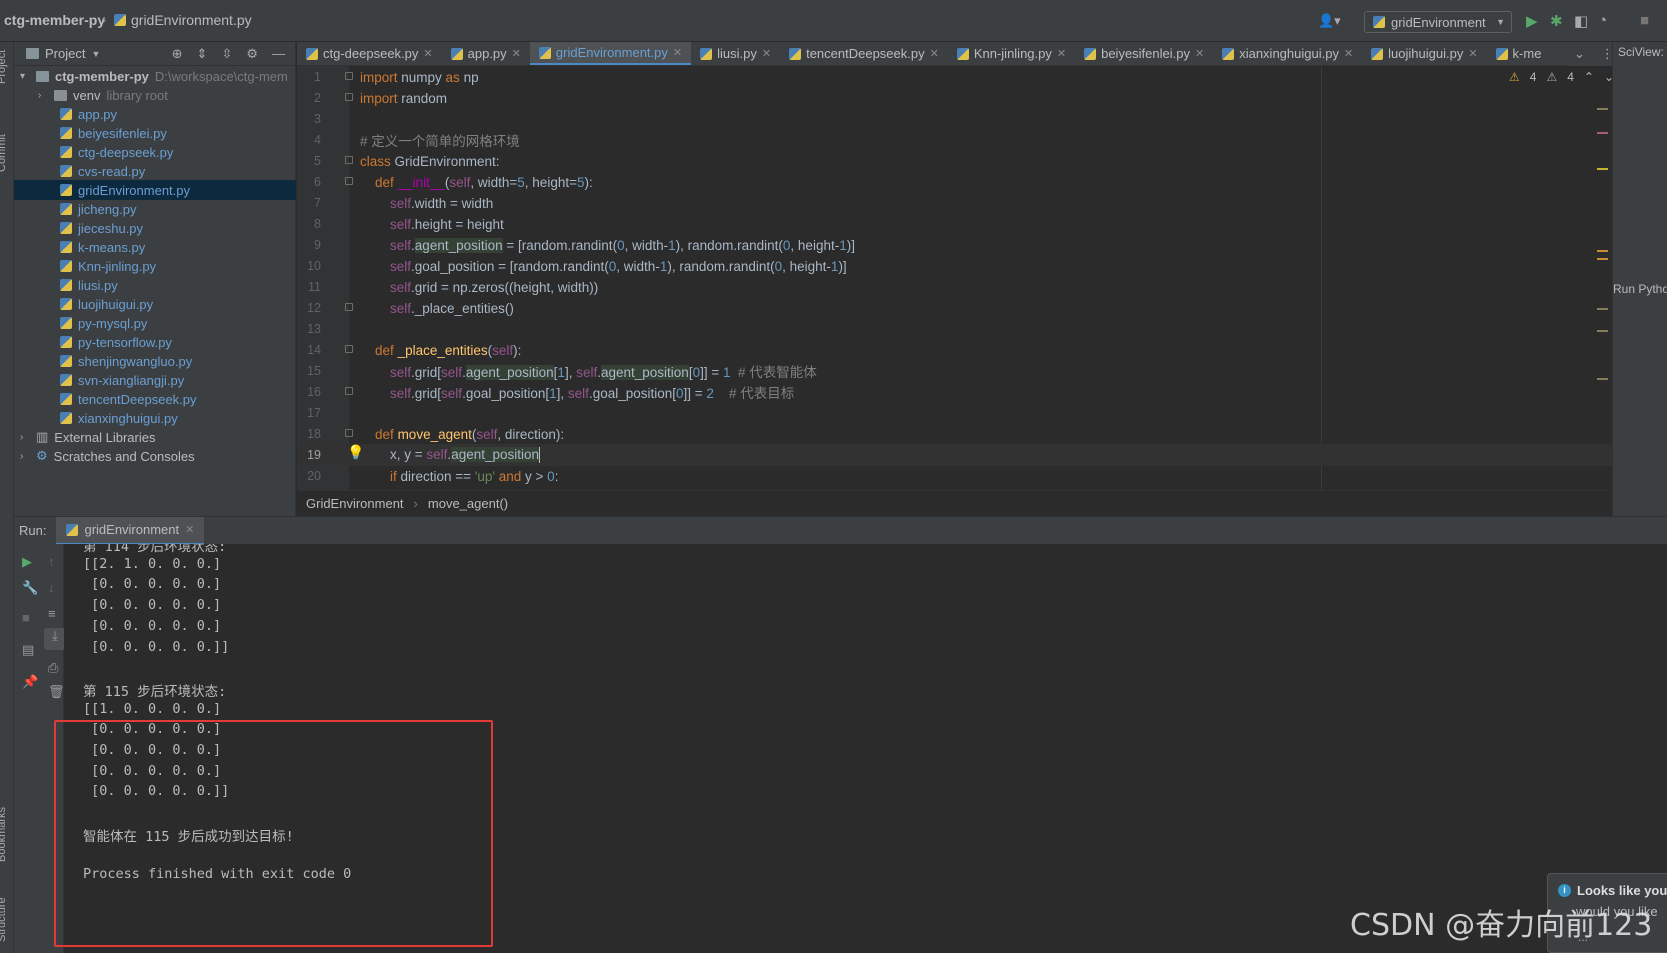  What do you see at coordinates (155, 133) in the screenshot?
I see `tree-file: beiyesifenlei.py` at bounding box center [155, 133].